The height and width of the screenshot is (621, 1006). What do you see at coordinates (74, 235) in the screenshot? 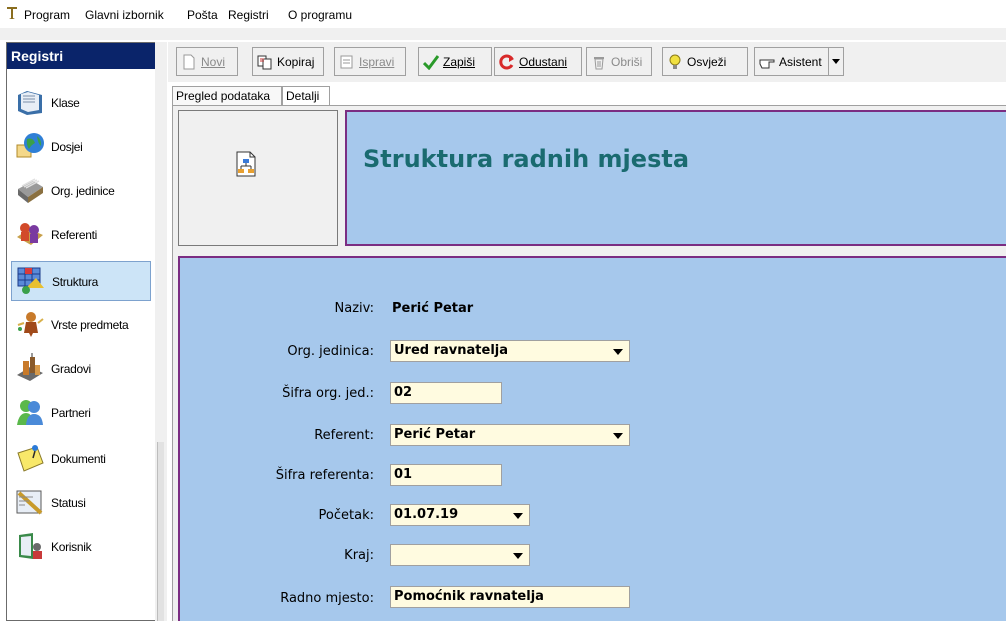
I see `sidebar-item-label: Referenti` at bounding box center [74, 235].